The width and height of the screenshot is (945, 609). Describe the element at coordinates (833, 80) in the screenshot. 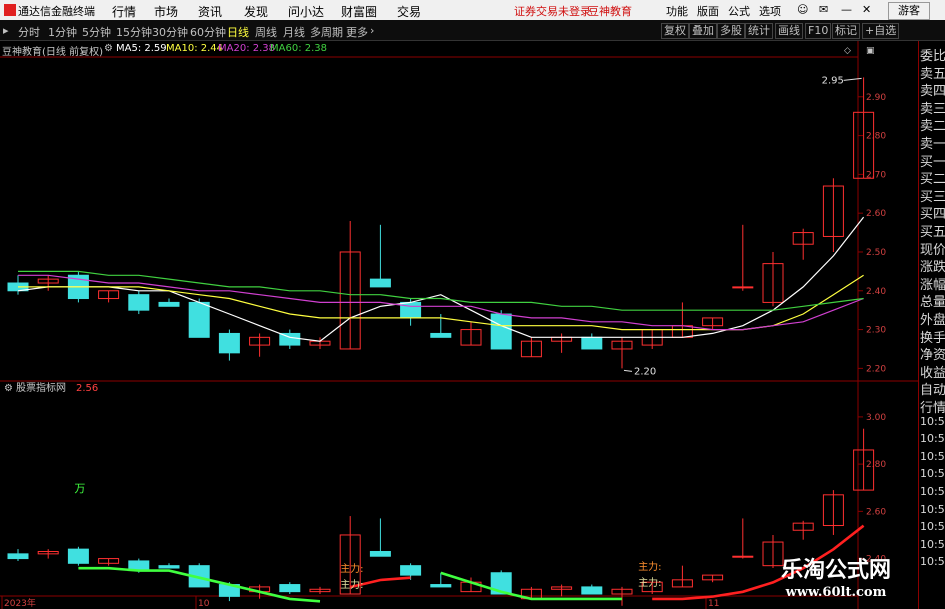

I see `high-price-annotation: 2.95` at that location.